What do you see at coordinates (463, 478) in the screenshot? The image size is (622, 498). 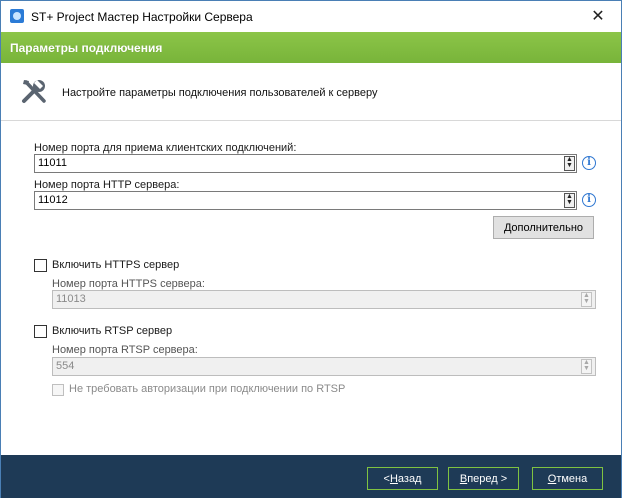 I see `next-button-hotkey: В` at bounding box center [463, 478].